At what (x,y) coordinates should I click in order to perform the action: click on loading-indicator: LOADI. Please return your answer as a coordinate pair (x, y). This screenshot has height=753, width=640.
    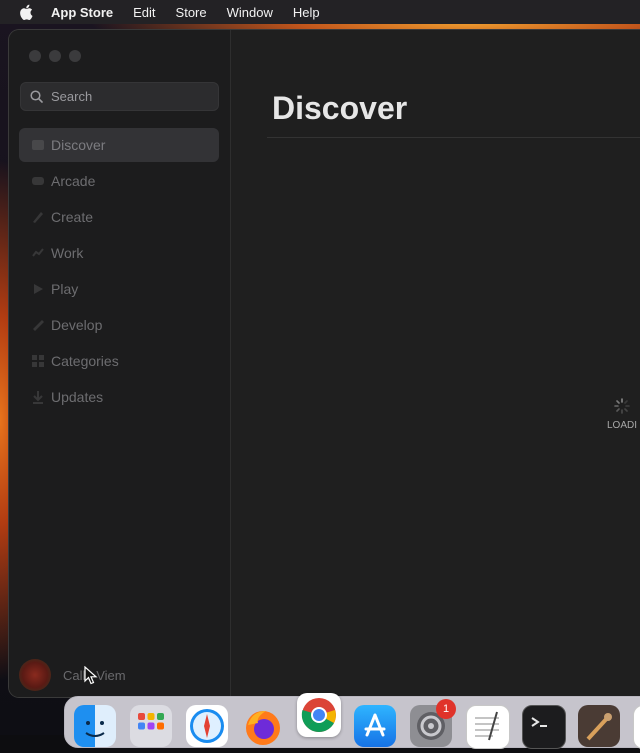
    Looking at the image, I should click on (622, 414).